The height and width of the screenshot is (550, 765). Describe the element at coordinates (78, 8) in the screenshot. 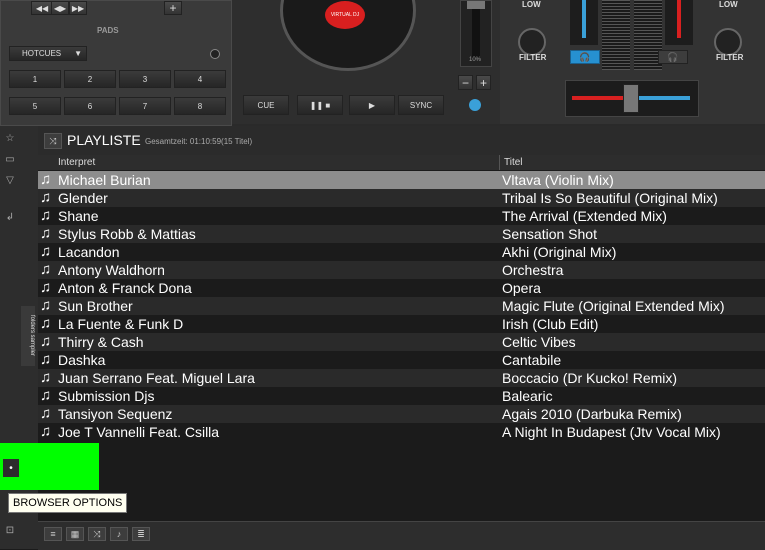

I see `forward-button: ▶▶` at that location.